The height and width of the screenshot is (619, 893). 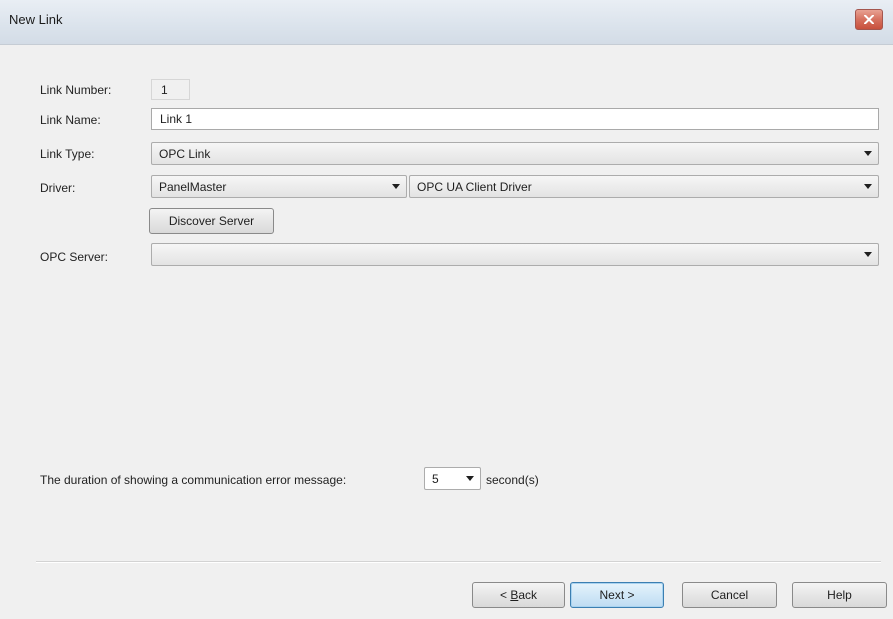 I want to click on back-rest: ack, so click(x=528, y=595).